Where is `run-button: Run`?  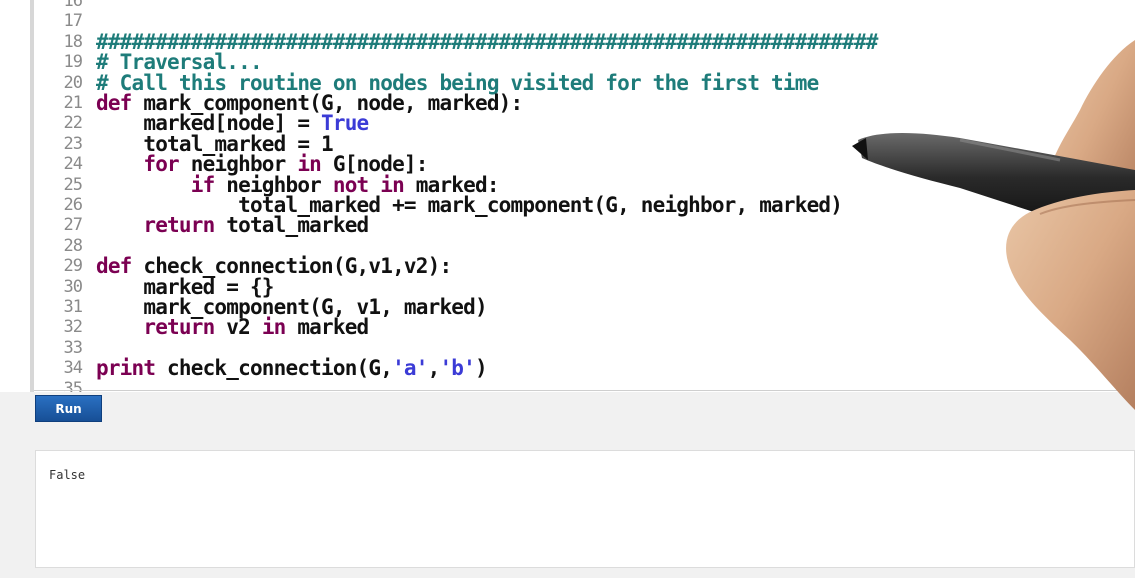
run-button: Run is located at coordinates (68, 408).